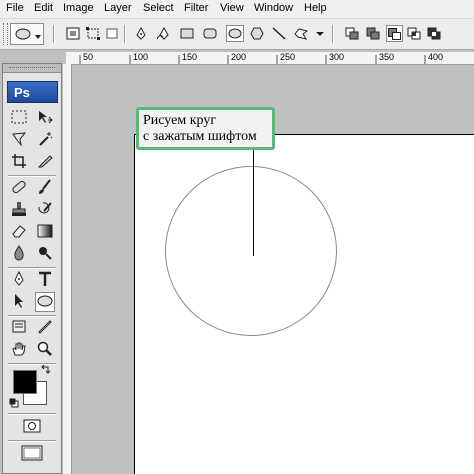  I want to click on hand-tool, so click(19, 350).